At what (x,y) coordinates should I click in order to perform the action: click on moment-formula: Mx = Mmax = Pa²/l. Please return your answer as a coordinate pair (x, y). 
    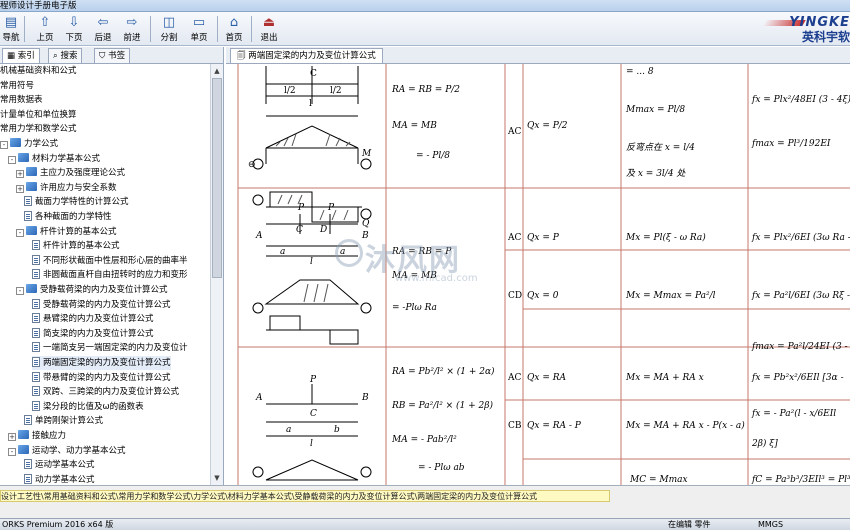
    Looking at the image, I should click on (670, 296).